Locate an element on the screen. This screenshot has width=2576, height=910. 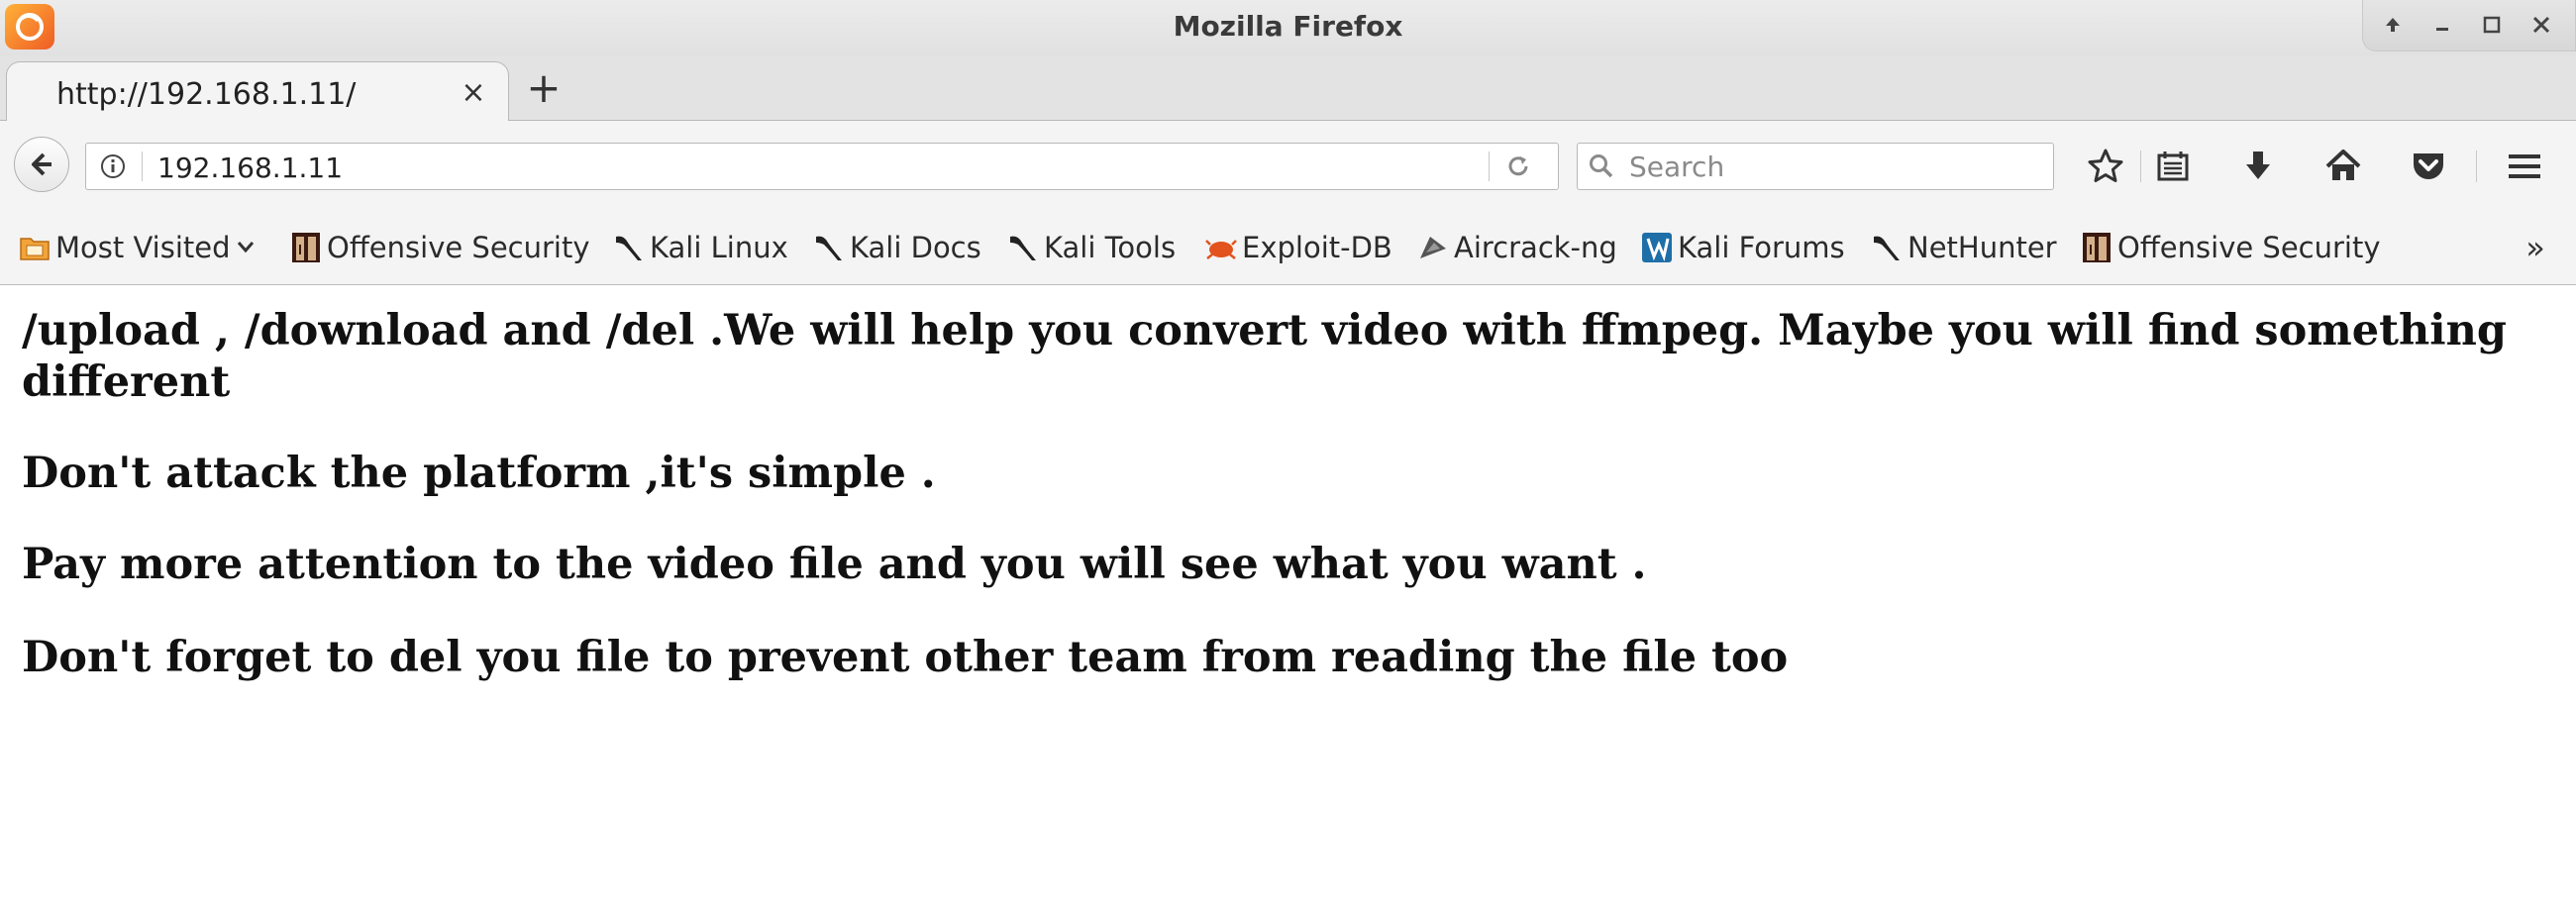
bookmark-label: Aircrack-ng is located at coordinates (1535, 247).